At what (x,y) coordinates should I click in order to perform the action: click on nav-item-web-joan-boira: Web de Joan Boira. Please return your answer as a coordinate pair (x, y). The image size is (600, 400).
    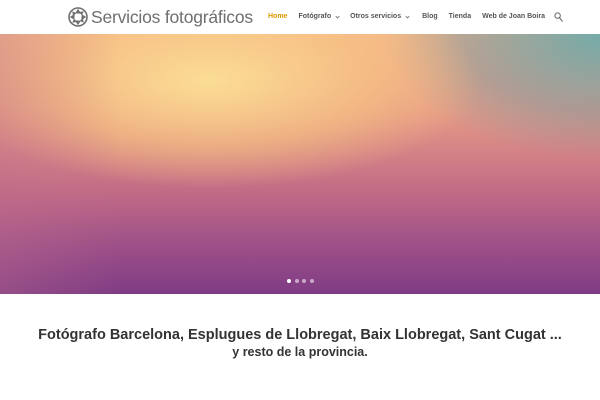
    Looking at the image, I should click on (513, 17).